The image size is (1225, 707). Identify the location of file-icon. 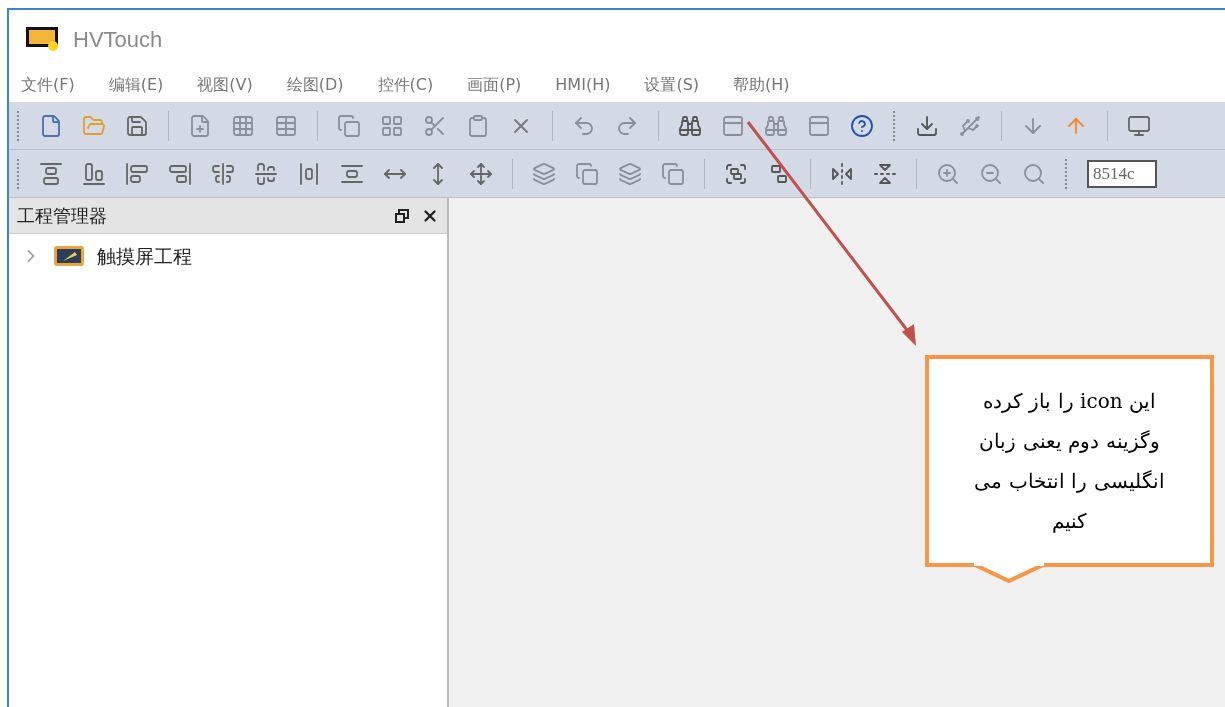
(51, 125).